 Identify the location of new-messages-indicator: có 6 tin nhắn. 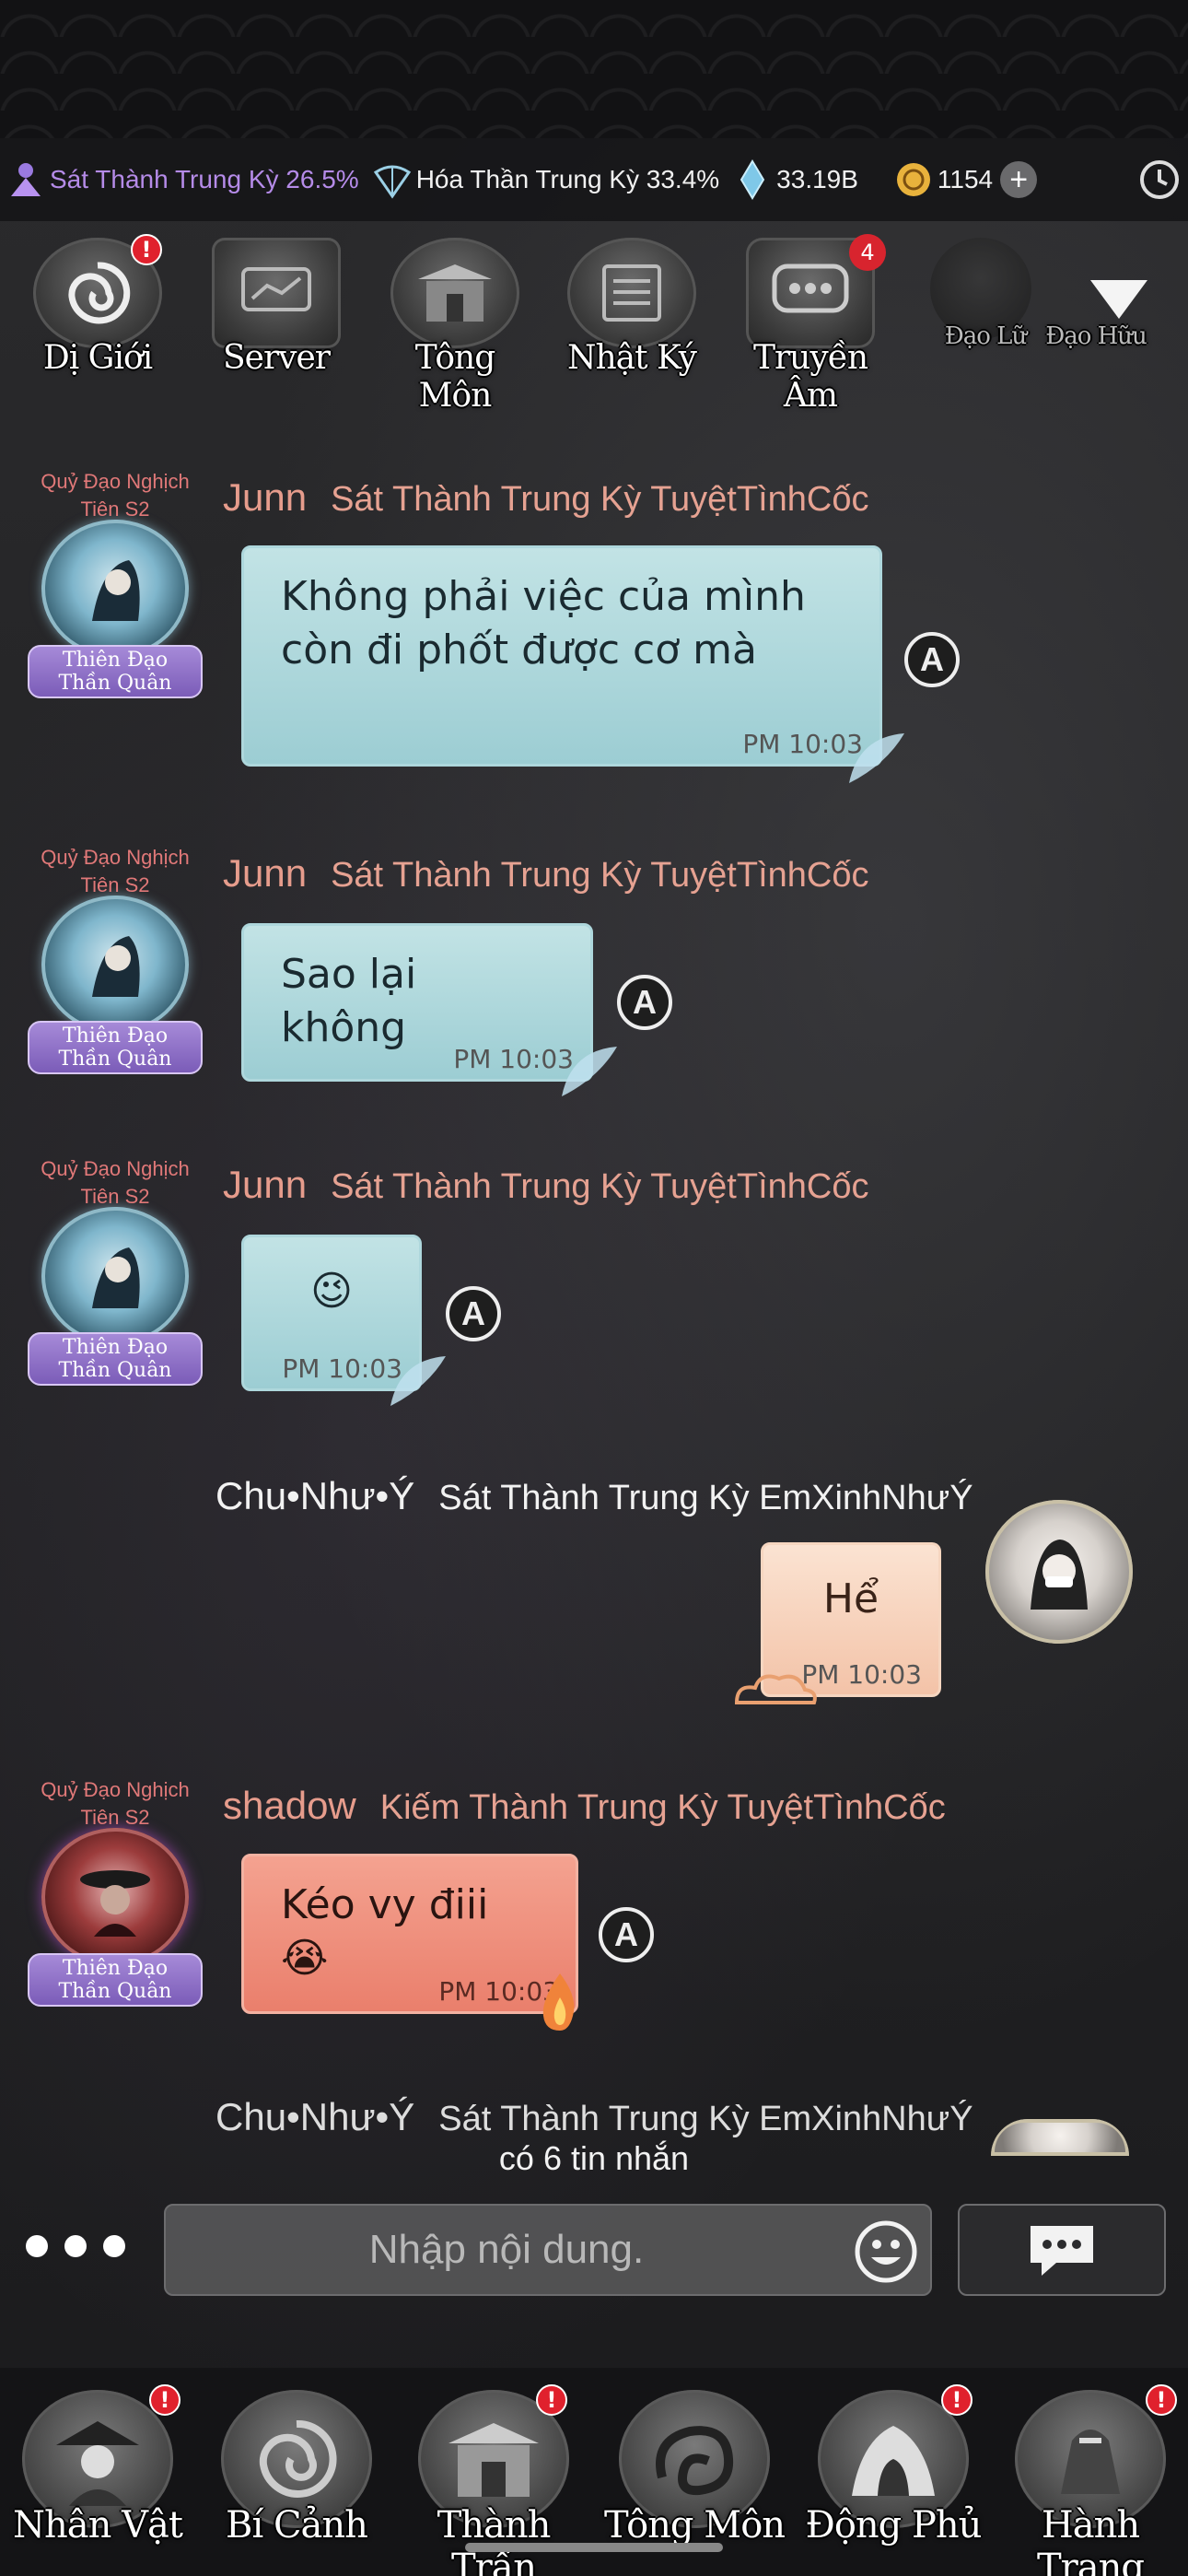
(594, 2158).